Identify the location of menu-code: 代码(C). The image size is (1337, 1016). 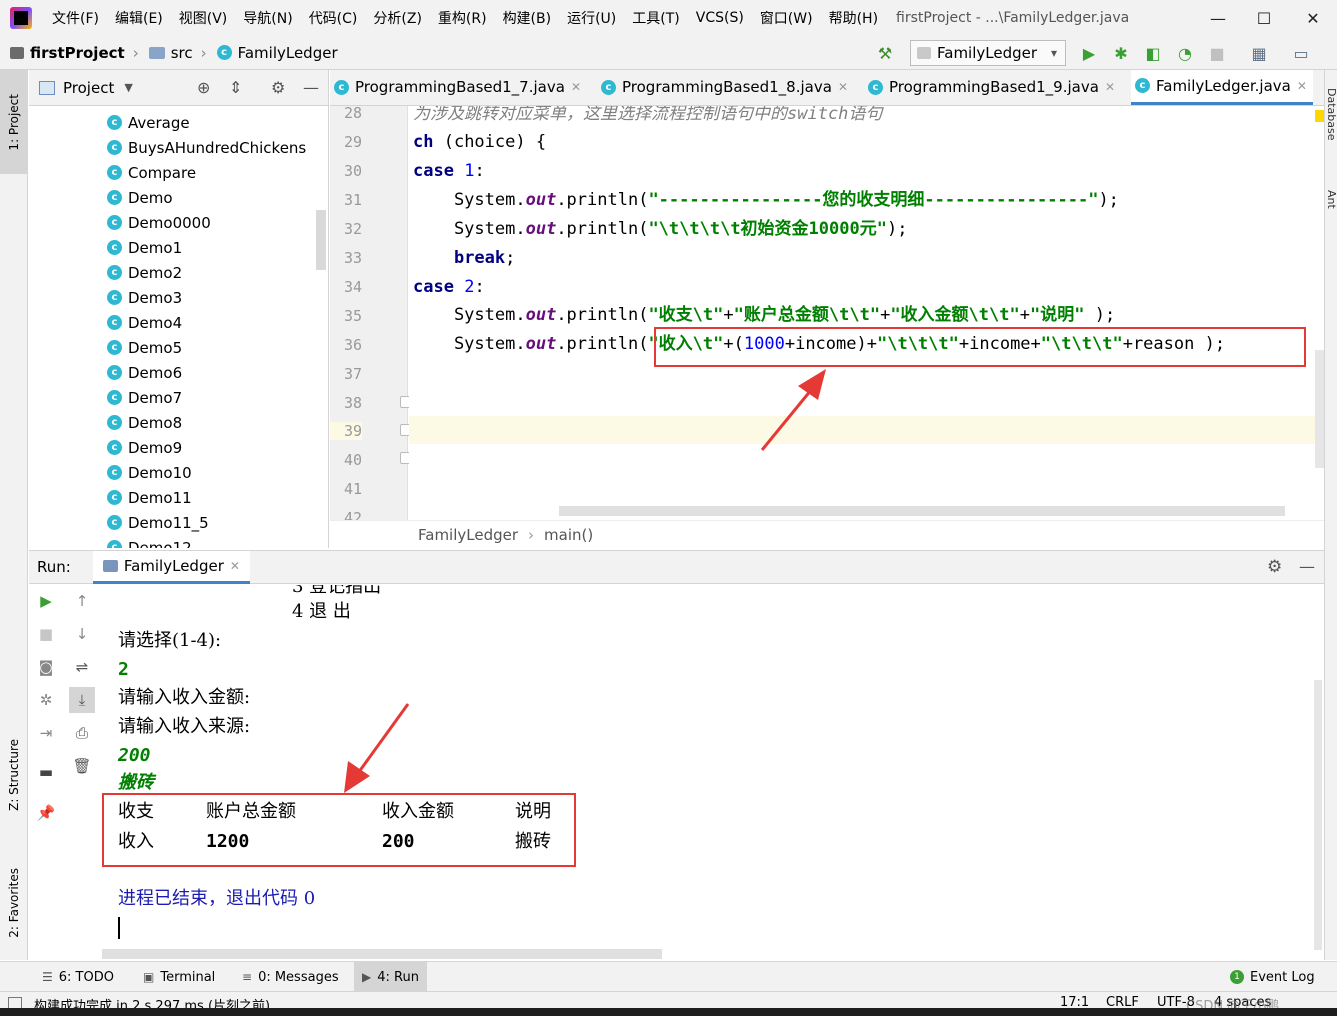
(333, 18).